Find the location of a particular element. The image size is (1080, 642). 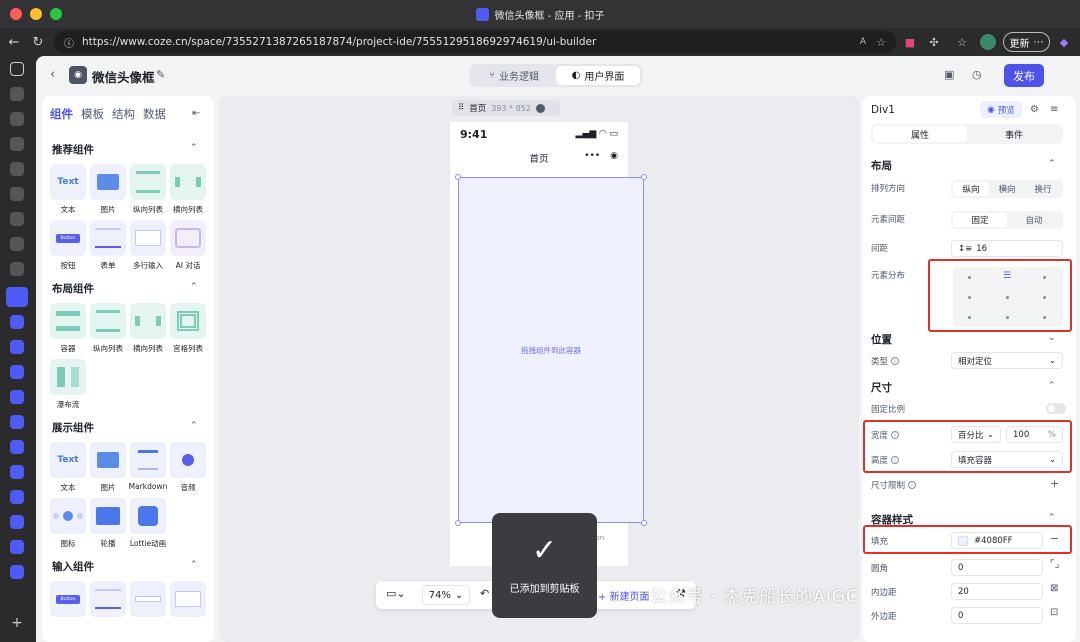

tab-components: 组件 is located at coordinates (61, 114).